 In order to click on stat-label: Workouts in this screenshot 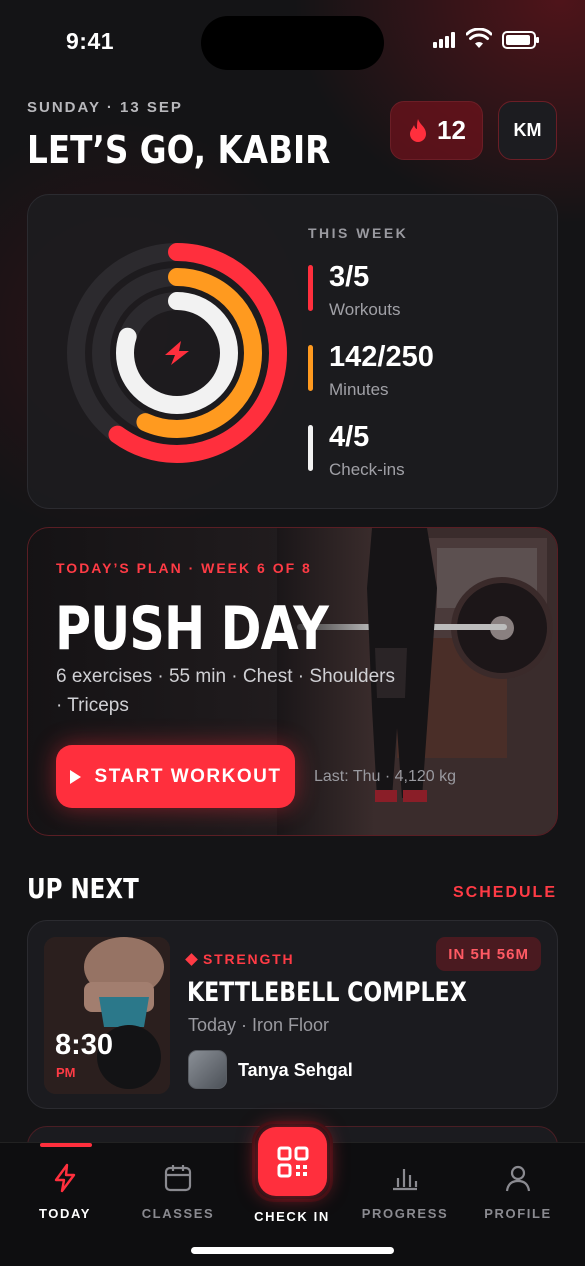, I will do `click(365, 309)`.